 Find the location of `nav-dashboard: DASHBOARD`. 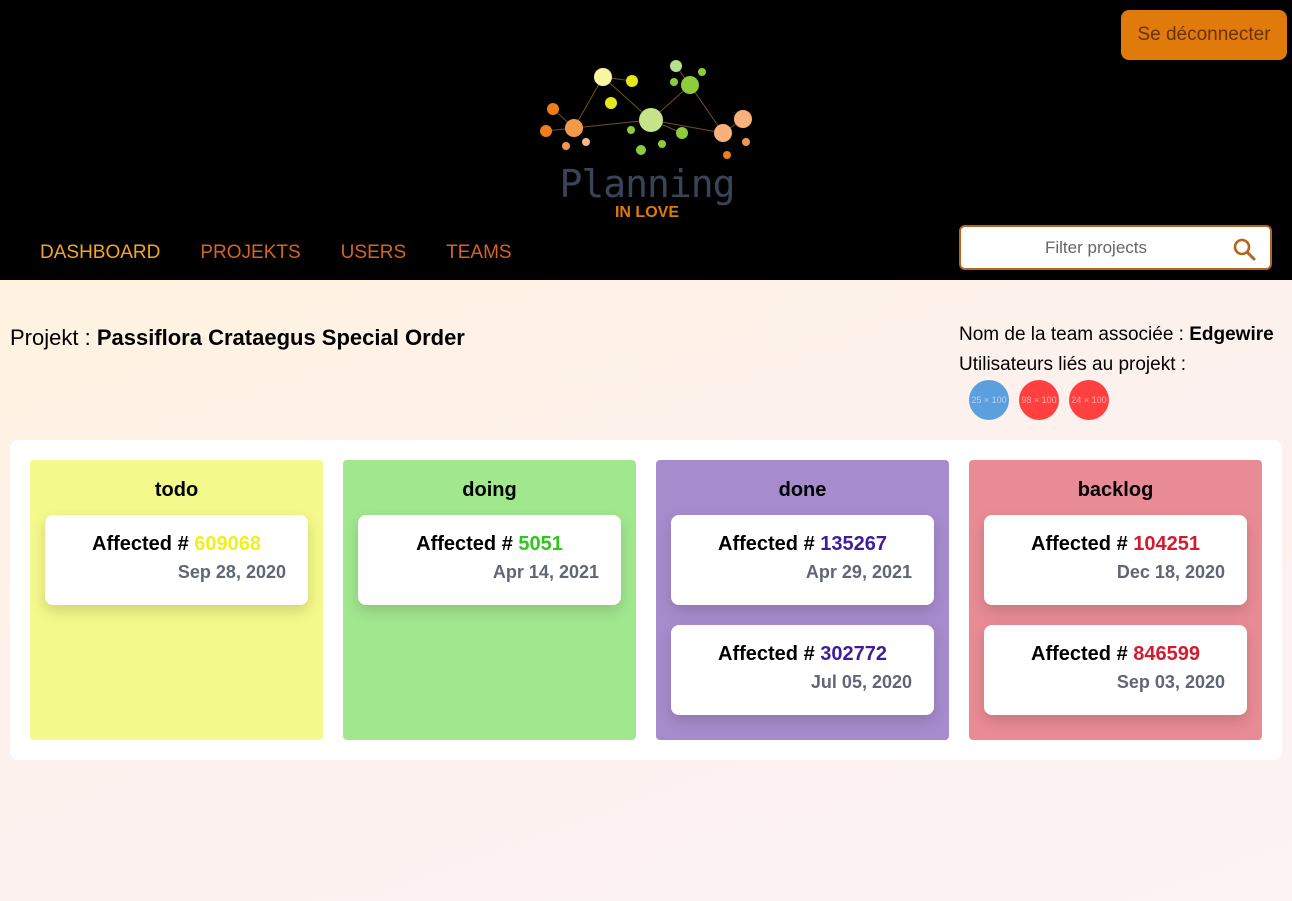

nav-dashboard: DASHBOARD is located at coordinates (100, 253).